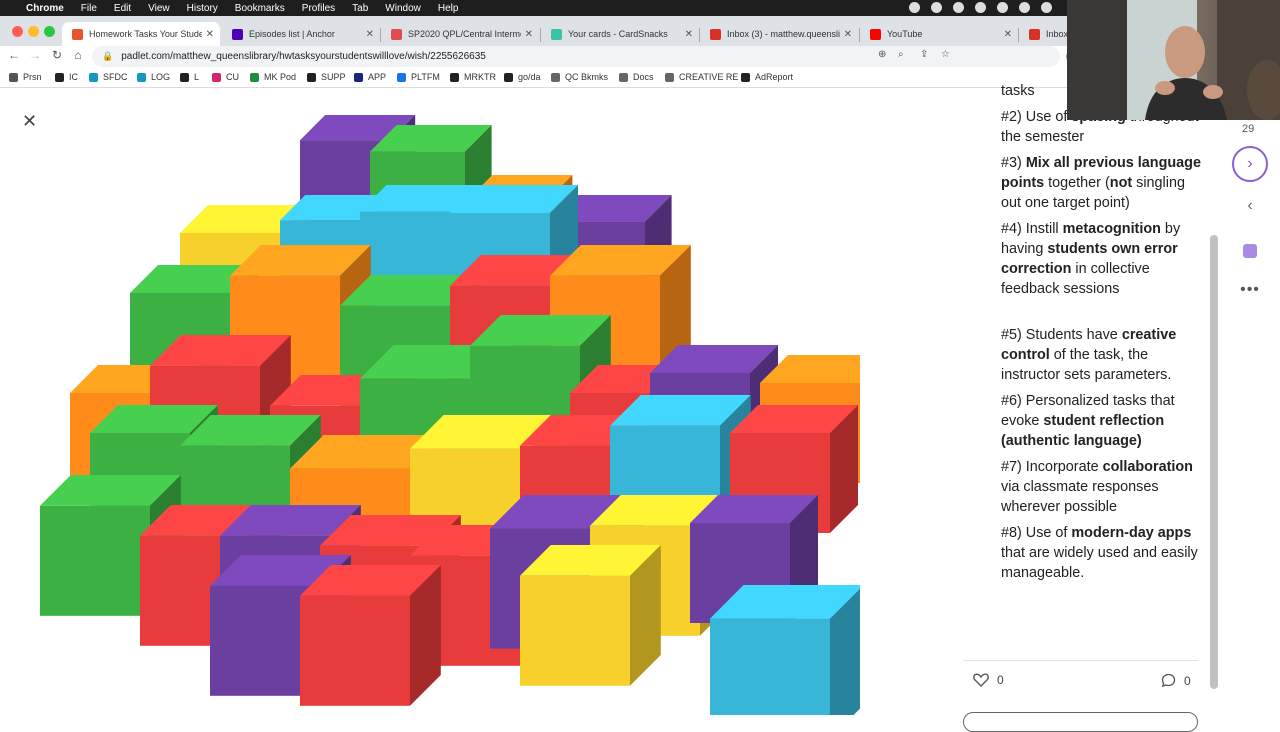 The width and height of the screenshot is (1280, 732). What do you see at coordinates (73, 77) in the screenshot?
I see `bookmark-label: IC` at bounding box center [73, 77].